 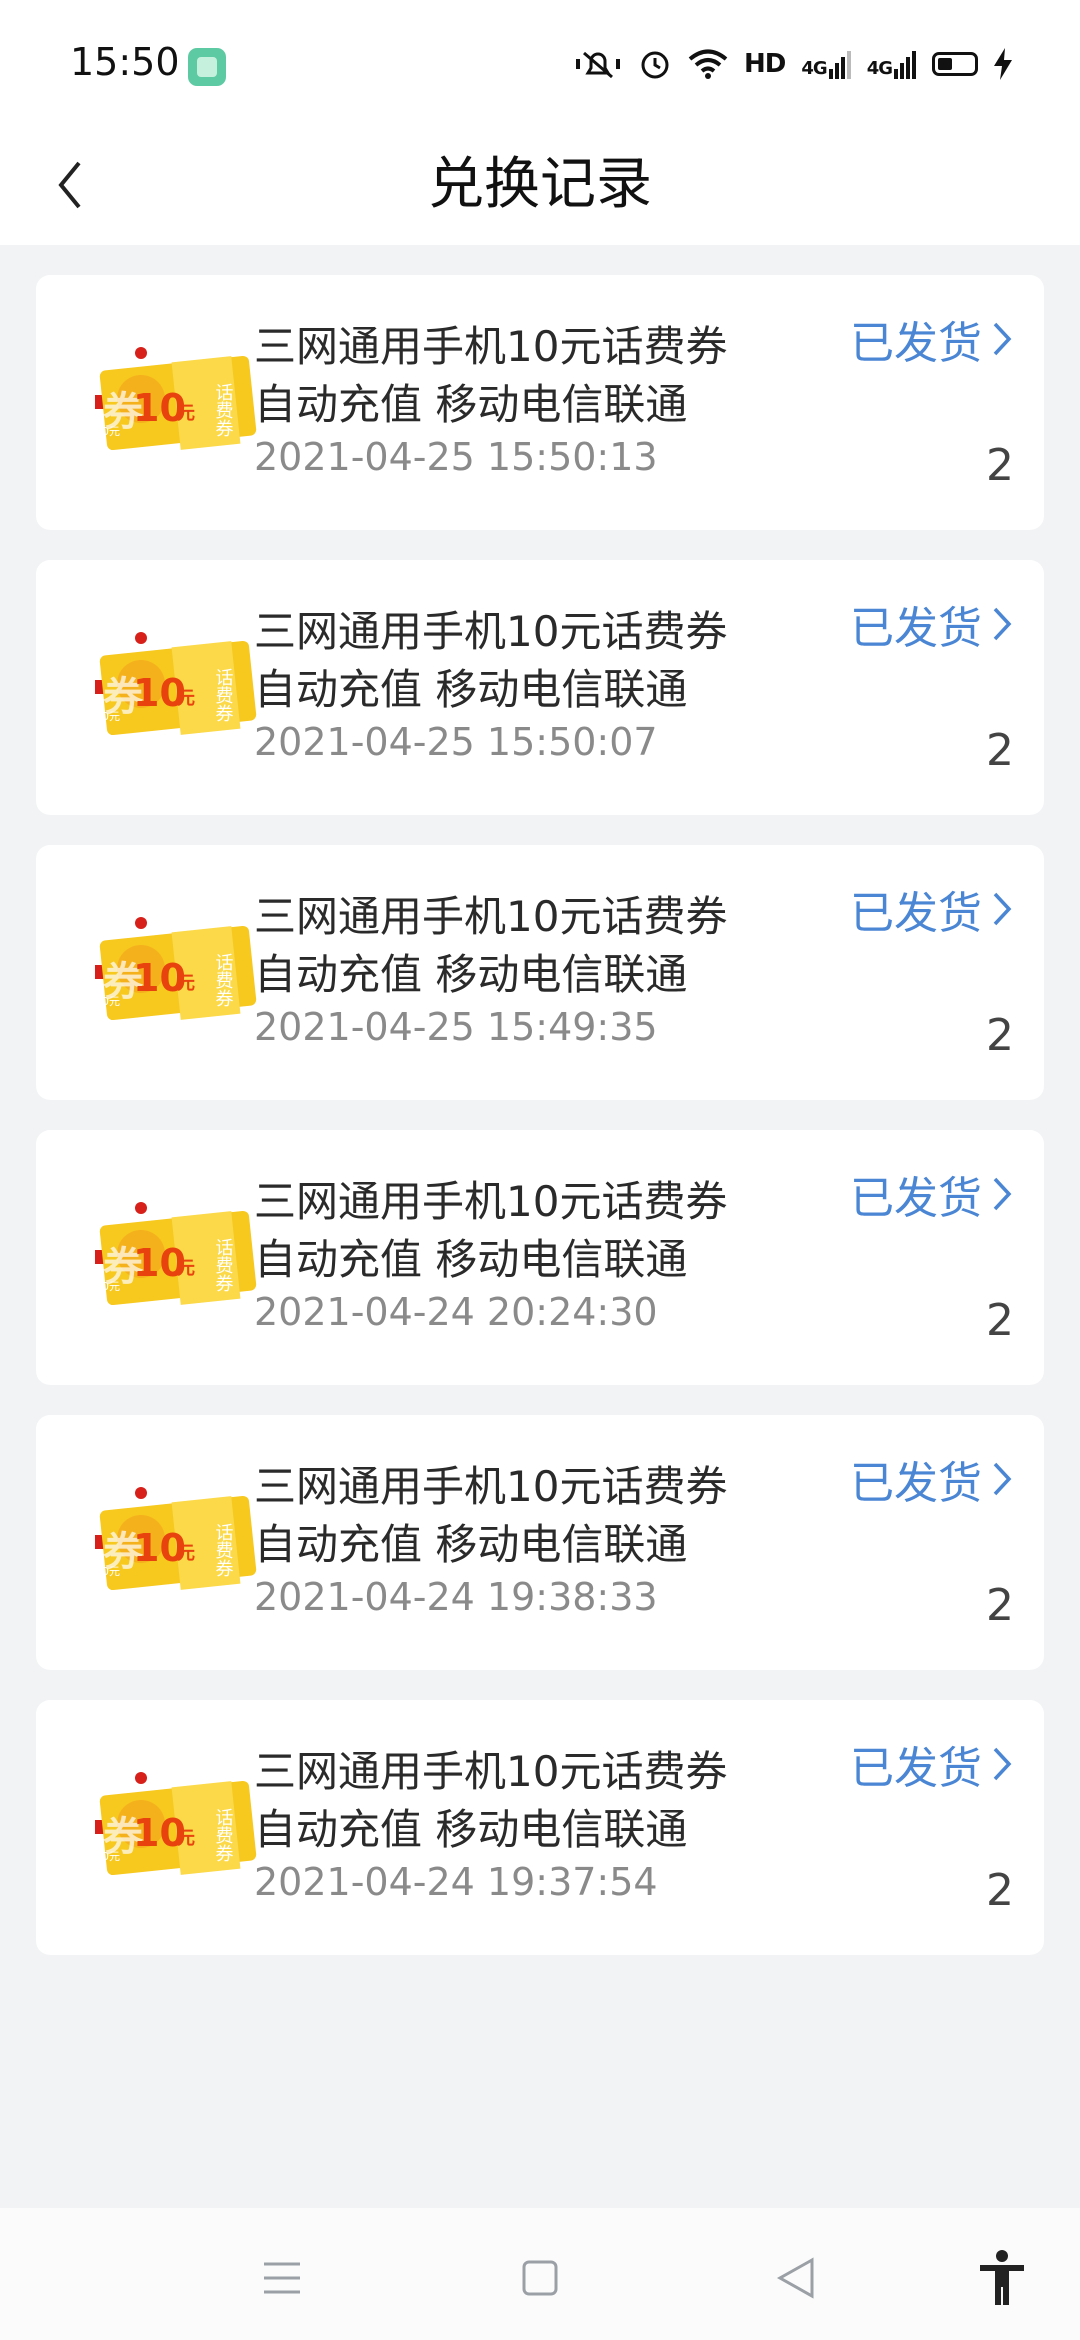 I want to click on app-icon, so click(x=207, y=67).